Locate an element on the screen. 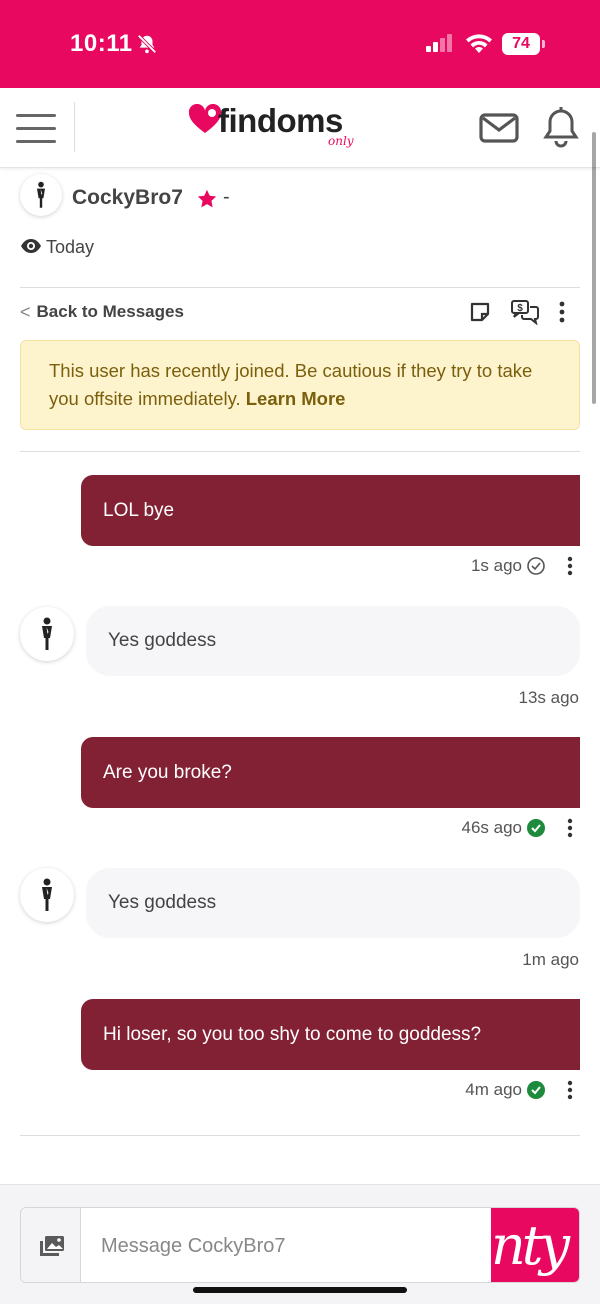 The height and width of the screenshot is (1304, 600). notifications-bell-icon is located at coordinates (561, 127).